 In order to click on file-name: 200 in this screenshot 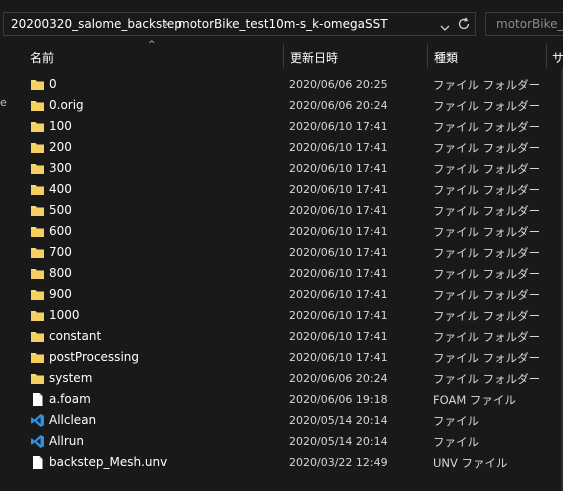, I will do `click(60, 147)`.